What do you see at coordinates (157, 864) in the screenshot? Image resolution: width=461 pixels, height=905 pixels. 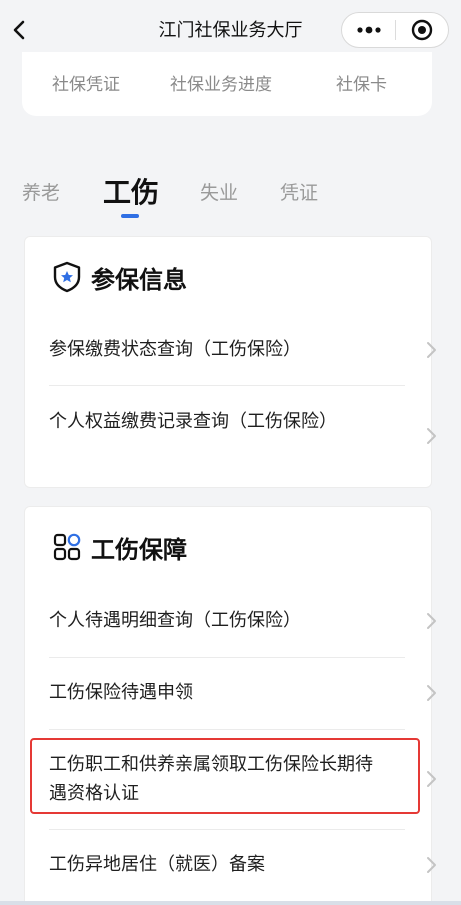 I see `list-item-label: 工伤异地居住（就医）备案` at bounding box center [157, 864].